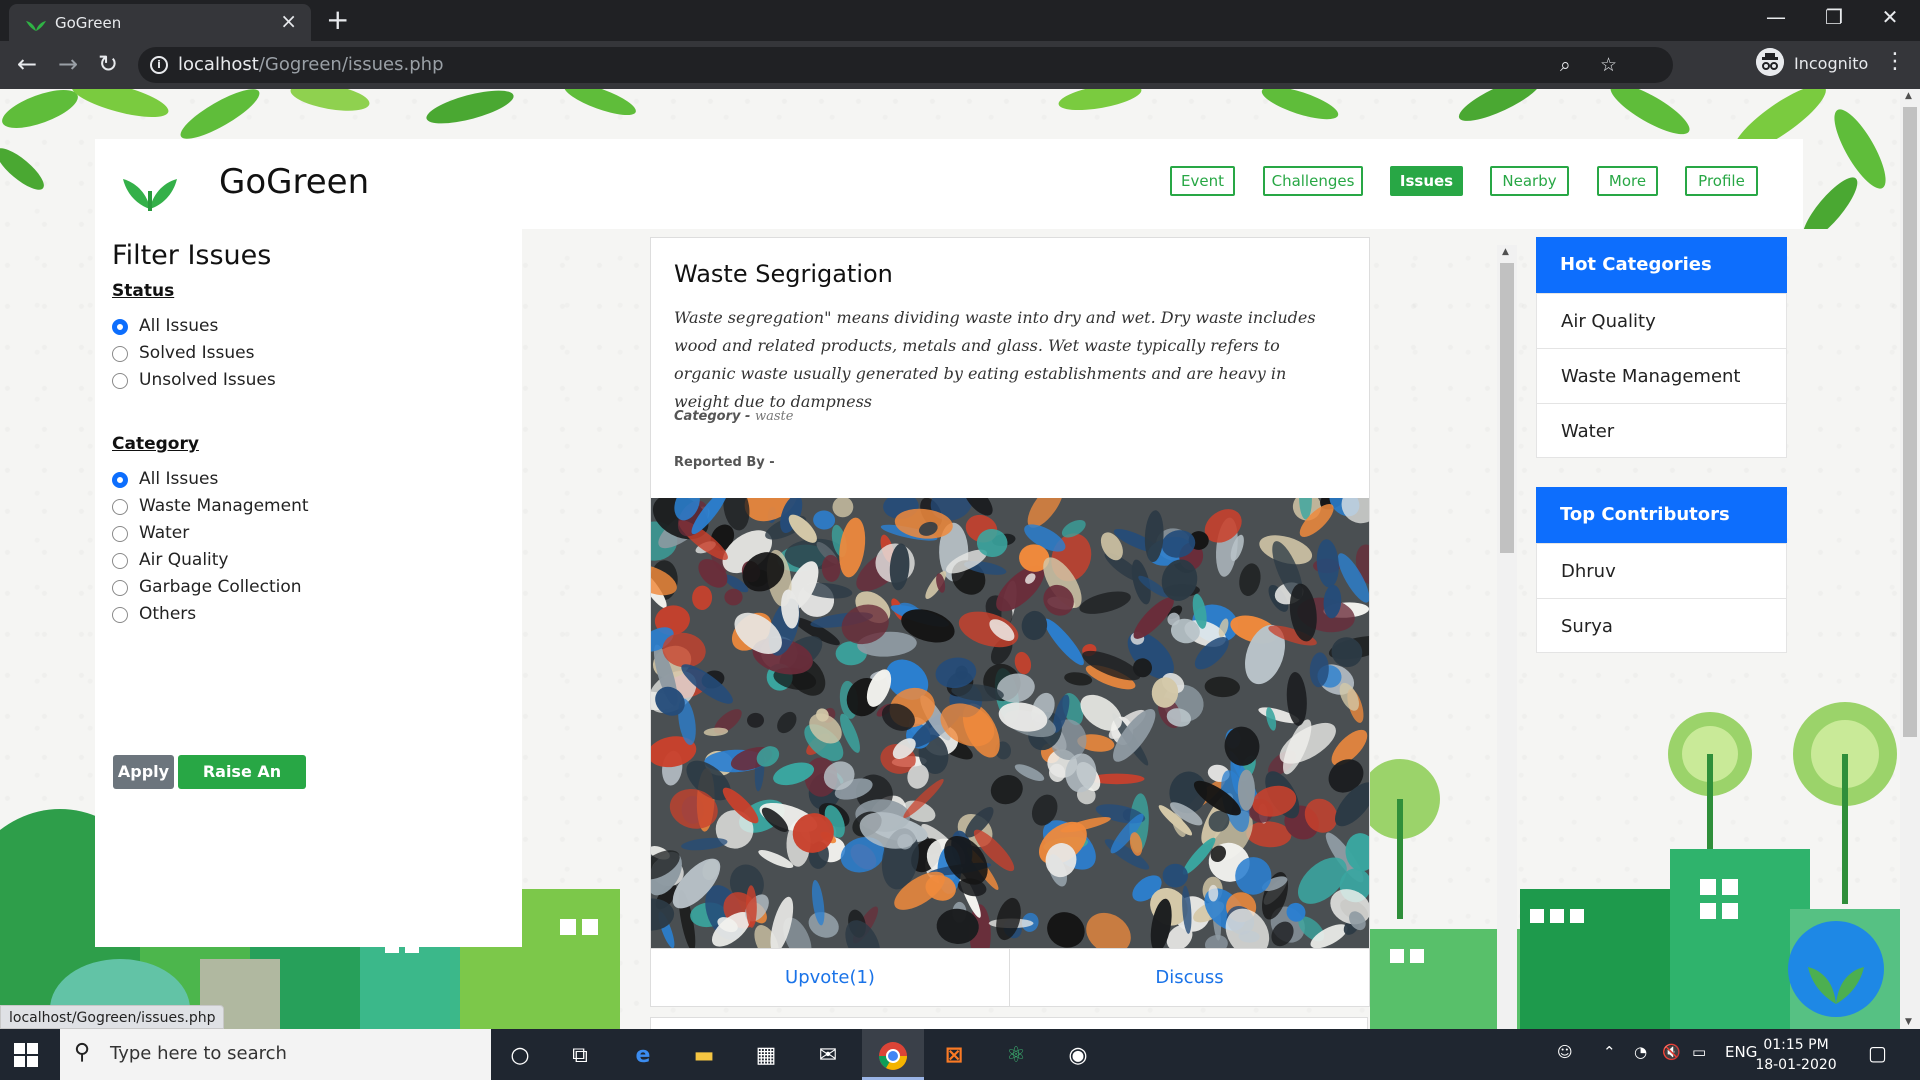  What do you see at coordinates (88, 23) in the screenshot?
I see `tab-title: GoGreen` at bounding box center [88, 23].